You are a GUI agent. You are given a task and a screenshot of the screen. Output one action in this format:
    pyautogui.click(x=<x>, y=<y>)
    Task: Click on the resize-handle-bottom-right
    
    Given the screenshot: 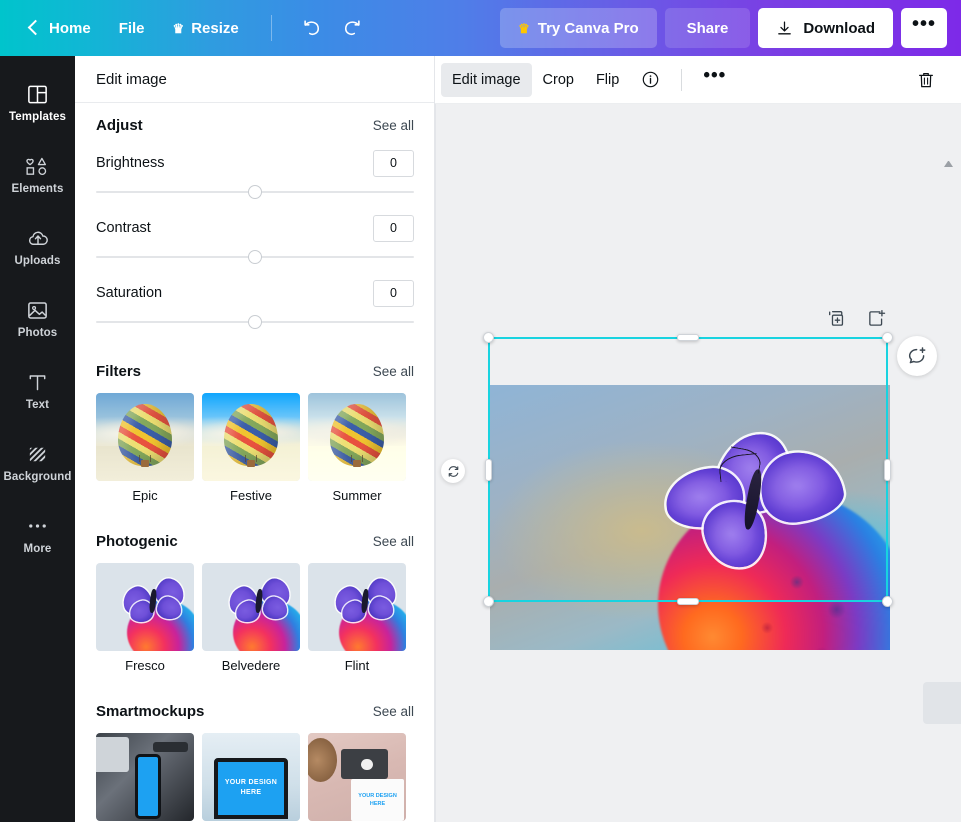 What is the action you would take?
    pyautogui.click(x=887, y=601)
    